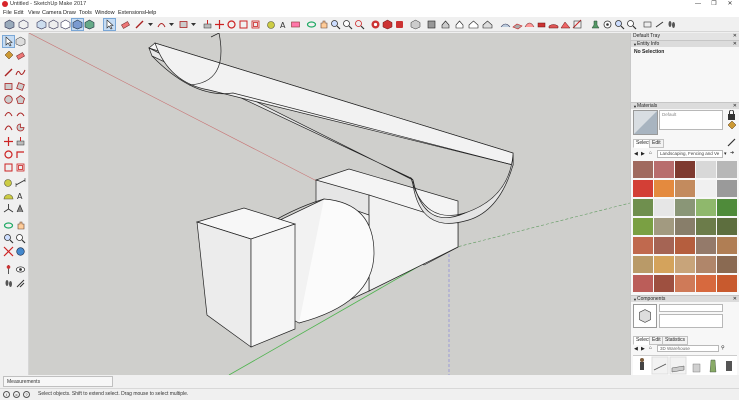 This screenshot has height=400, width=739. I want to click on menu-file: File, so click(7, 13).